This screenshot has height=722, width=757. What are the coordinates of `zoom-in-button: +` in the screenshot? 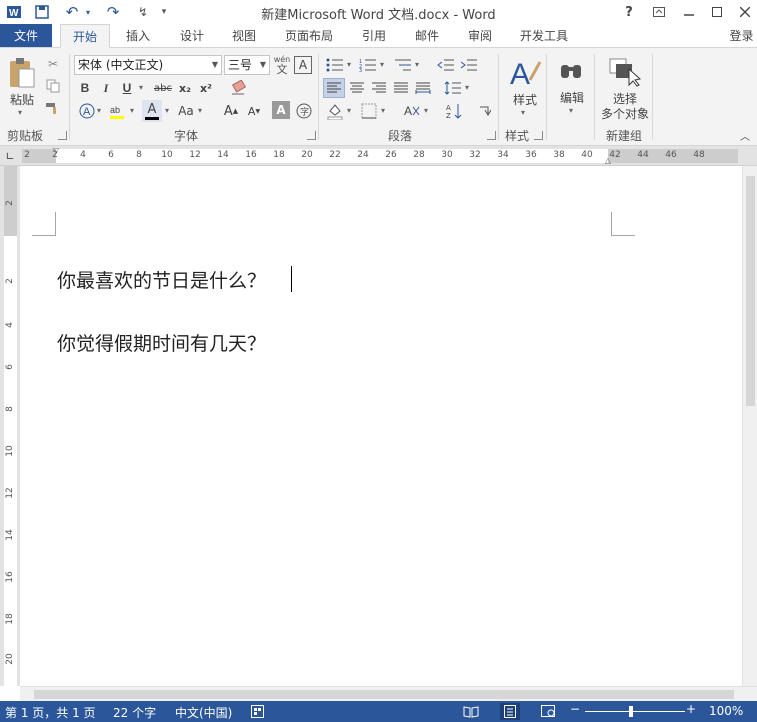 It's located at (691, 709).